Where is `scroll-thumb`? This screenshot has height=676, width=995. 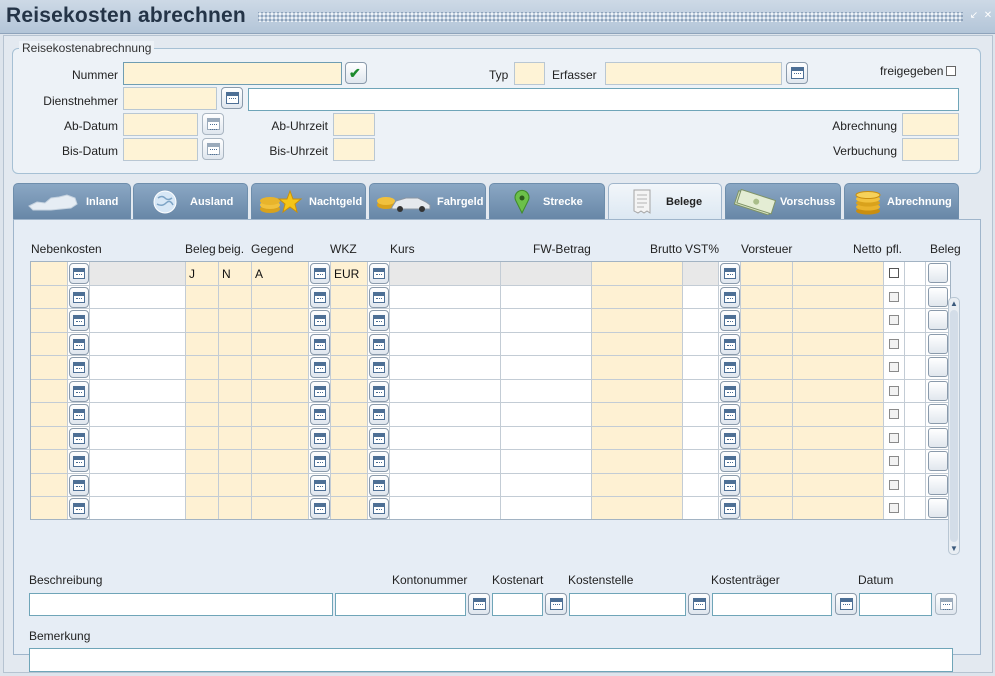 scroll-thumb is located at coordinates (954, 426).